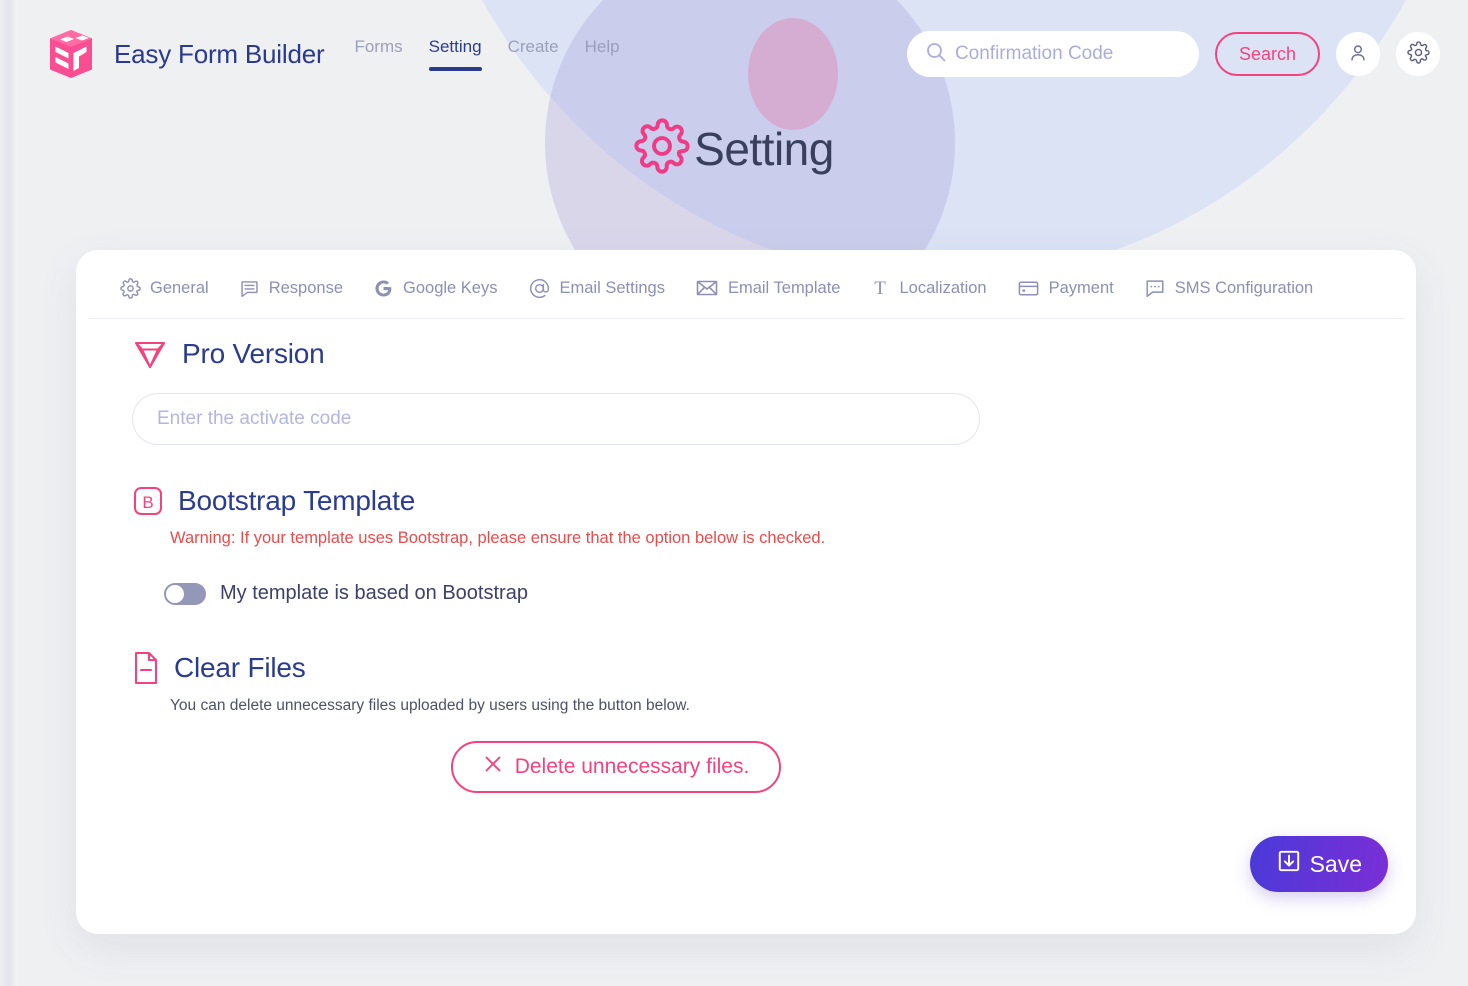 The height and width of the screenshot is (986, 1468). Describe the element at coordinates (784, 287) in the screenshot. I see `tab-label: Email Template` at that location.